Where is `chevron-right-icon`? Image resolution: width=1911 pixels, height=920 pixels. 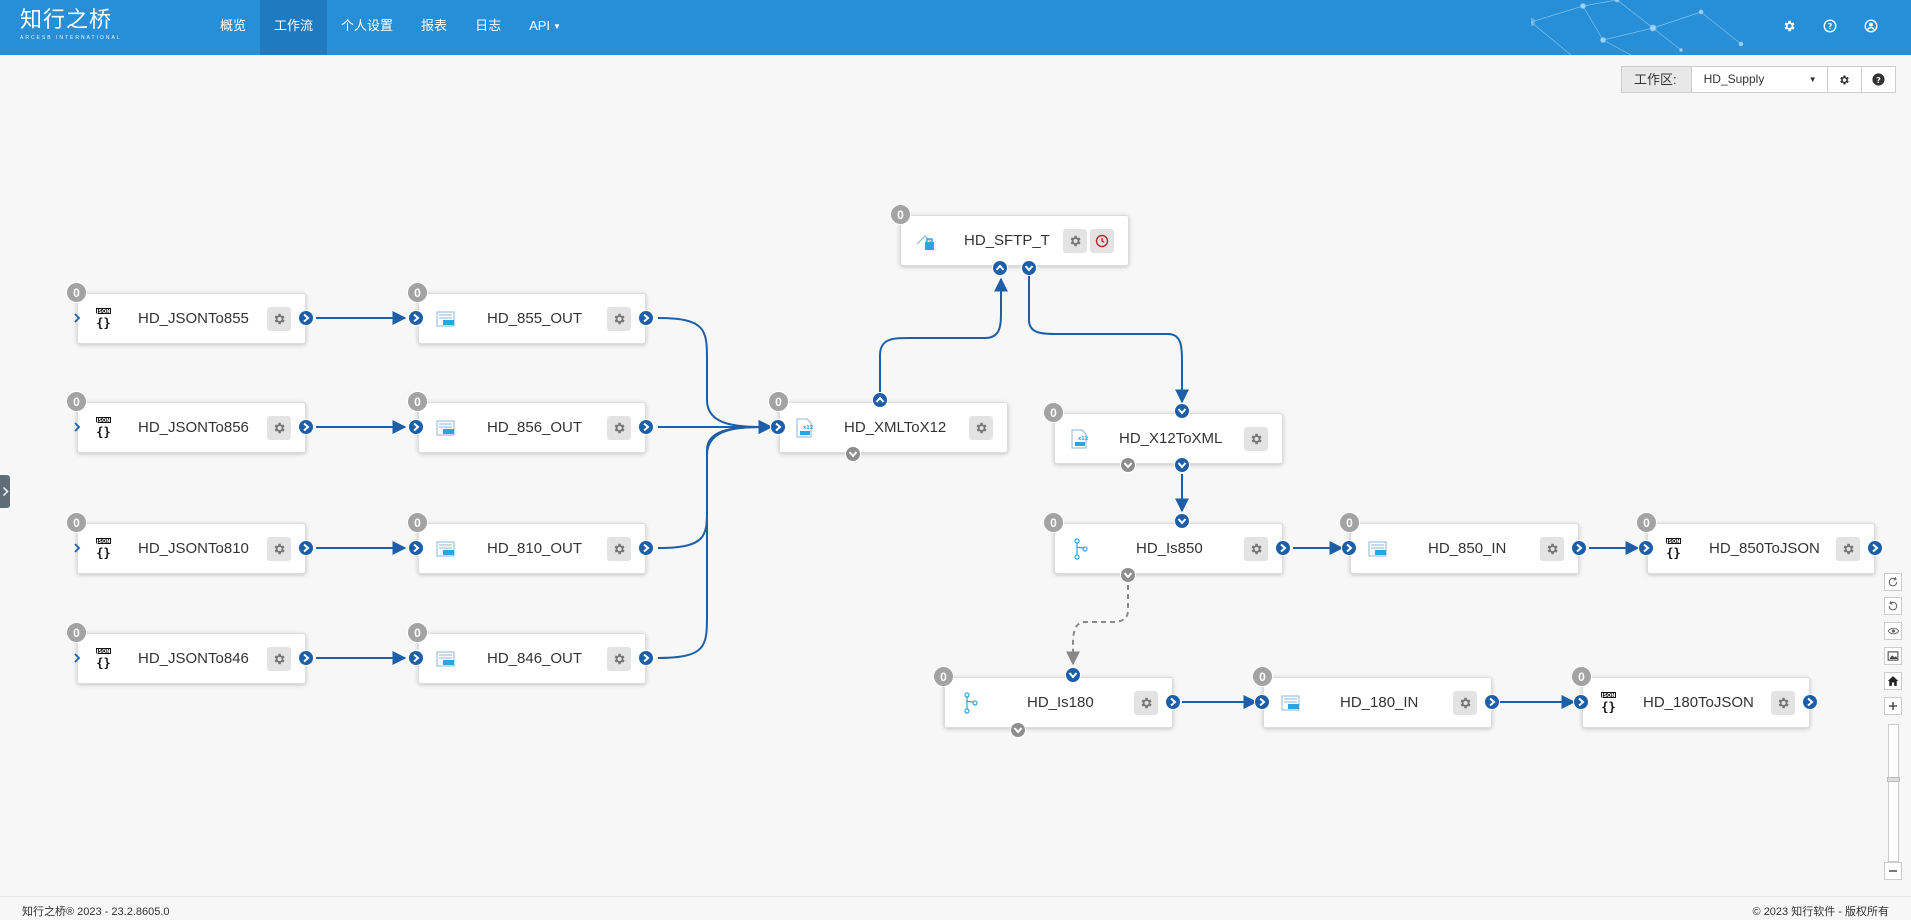
chevron-right-icon is located at coordinates (77, 658).